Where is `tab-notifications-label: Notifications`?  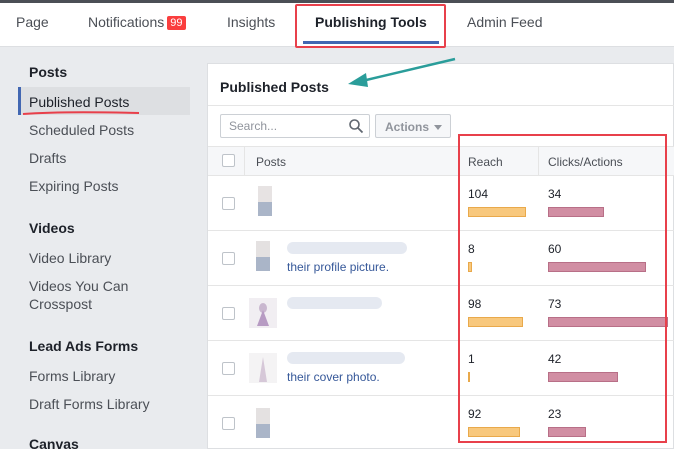
tab-notifications-label: Notifications is located at coordinates (126, 22).